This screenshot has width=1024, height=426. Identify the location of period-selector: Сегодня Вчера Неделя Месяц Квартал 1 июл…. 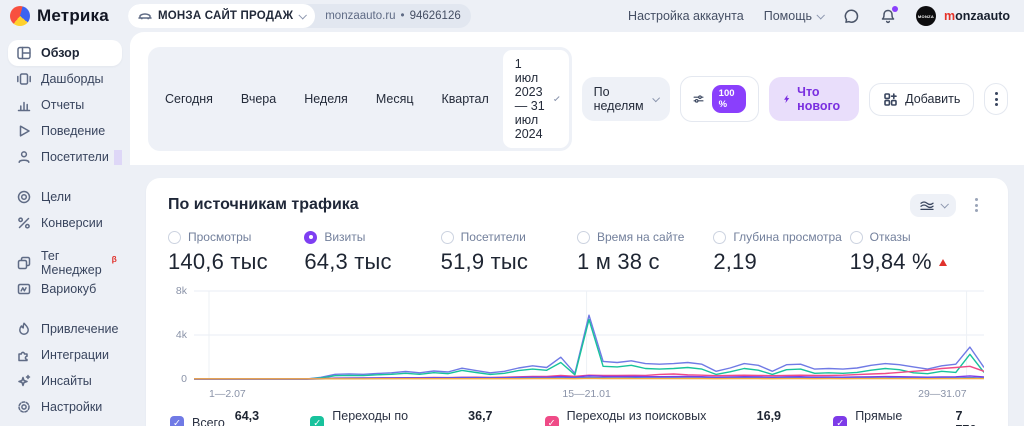
(360, 99).